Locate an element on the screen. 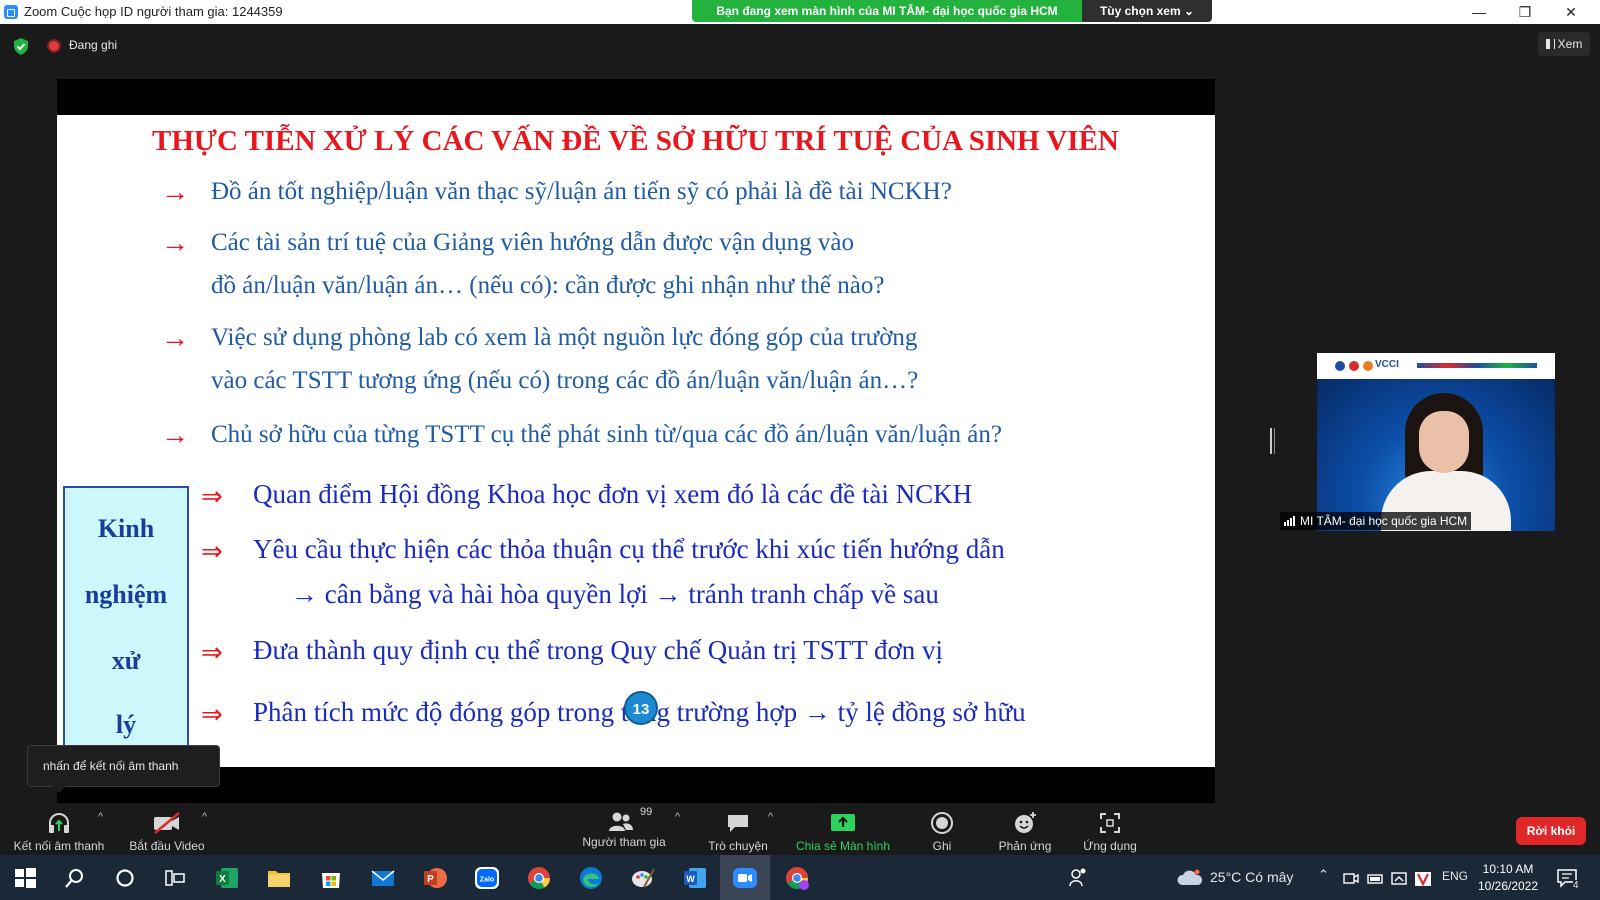 The height and width of the screenshot is (900, 1600). reactions-button: Phản ứng is located at coordinates (1025, 829).